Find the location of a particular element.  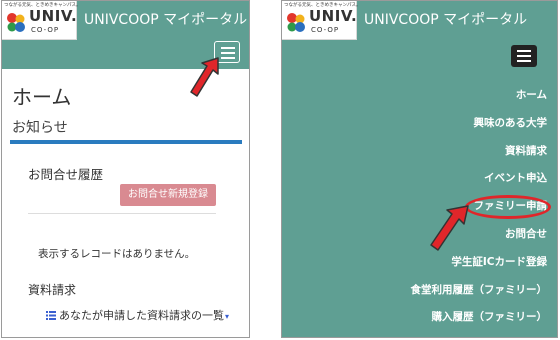

document-request-link-text: あなたが申請した資料請求の一覧 is located at coordinates (141, 315).